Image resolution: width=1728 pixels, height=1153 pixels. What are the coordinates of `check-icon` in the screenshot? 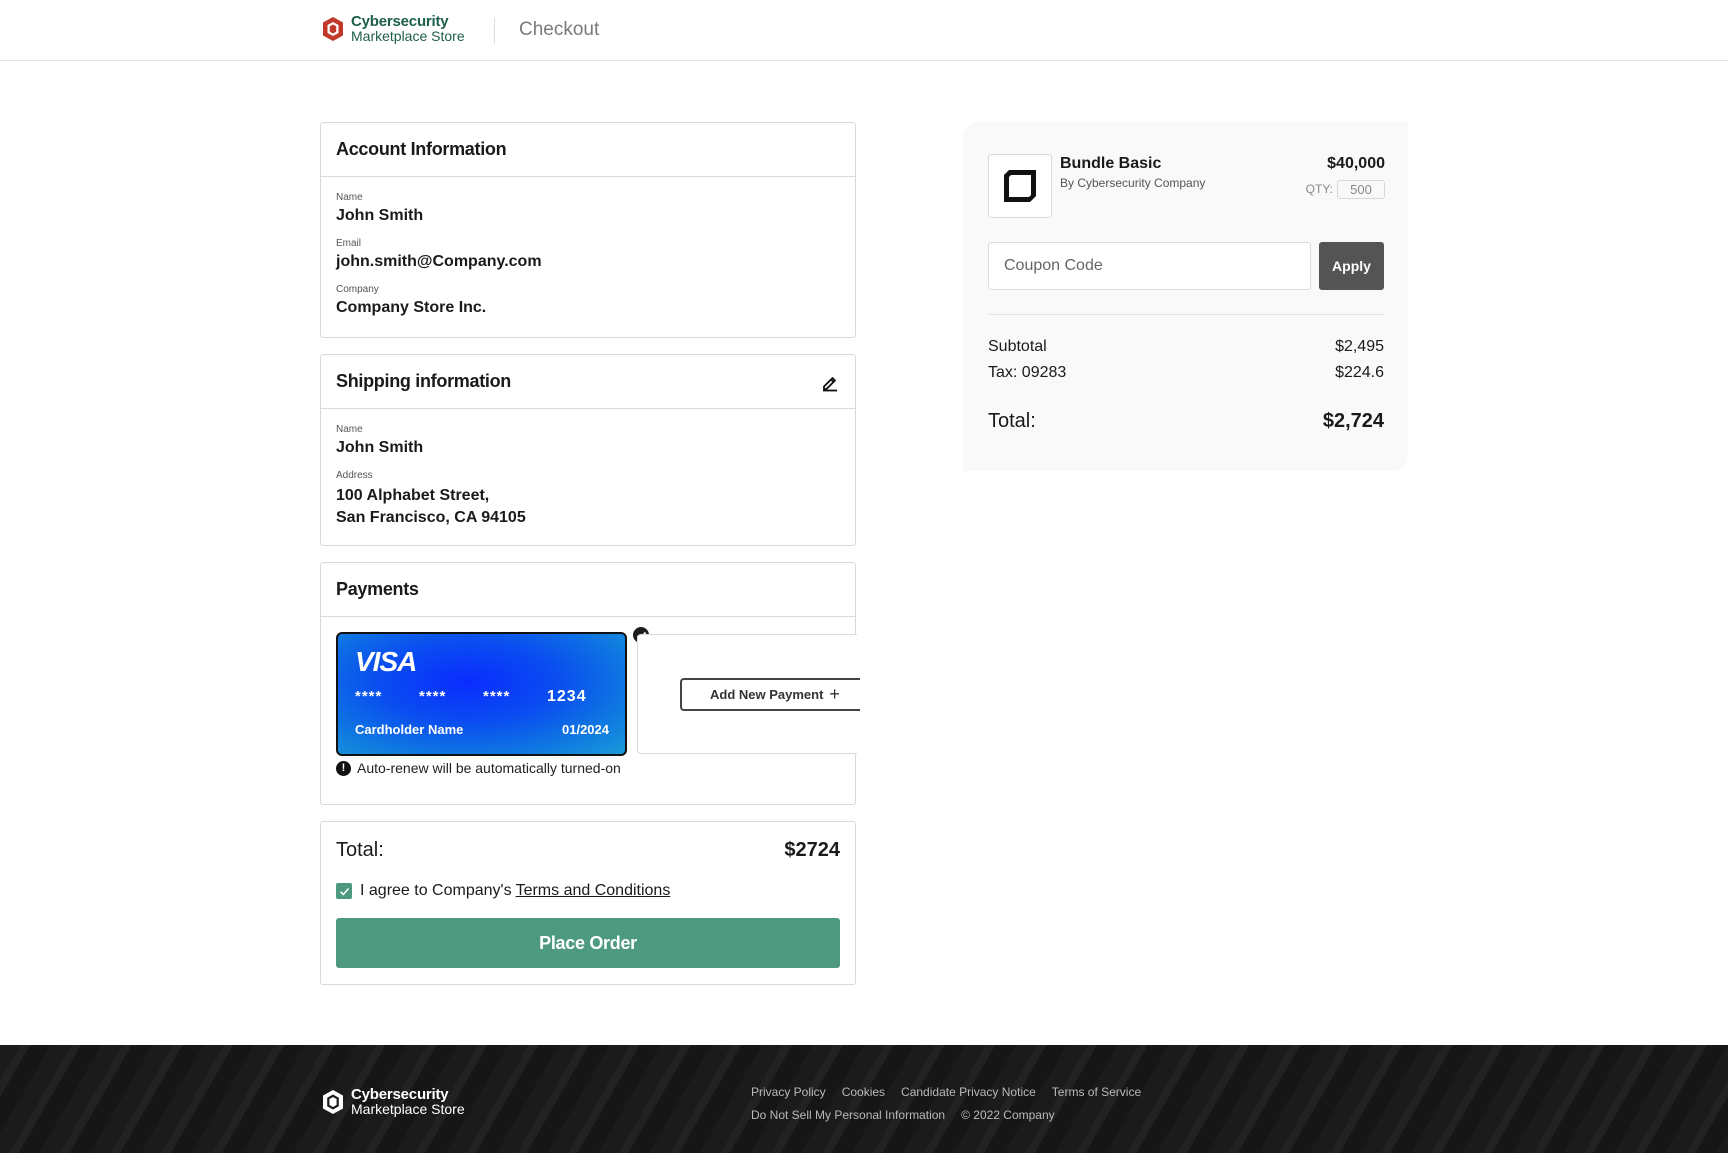 It's located at (344, 891).